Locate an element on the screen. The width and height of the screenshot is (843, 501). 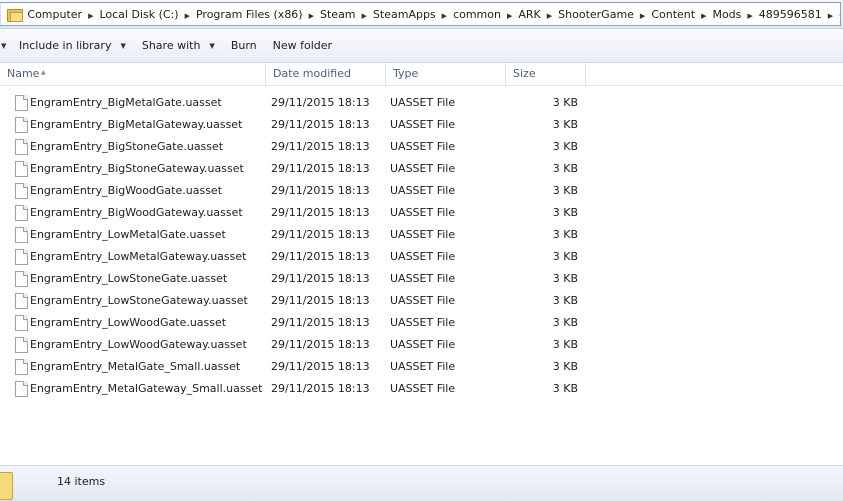
burn-label: Burn is located at coordinates (243, 45).